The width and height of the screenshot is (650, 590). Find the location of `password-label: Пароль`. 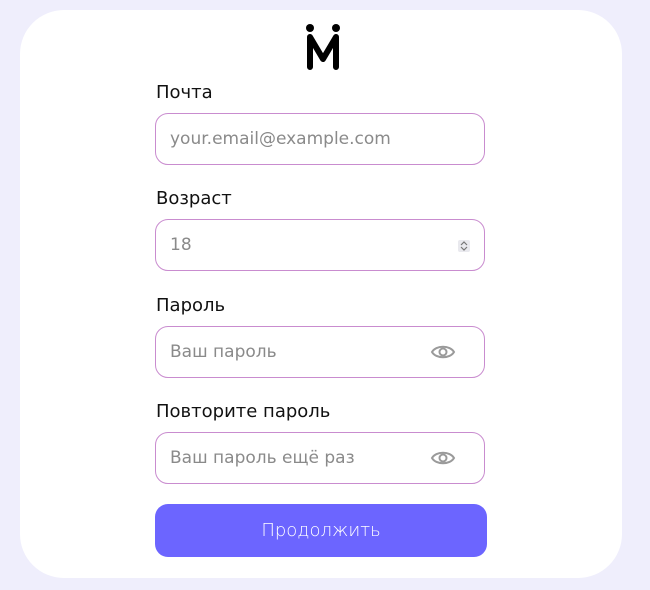

password-label: Пароль is located at coordinates (191, 305).